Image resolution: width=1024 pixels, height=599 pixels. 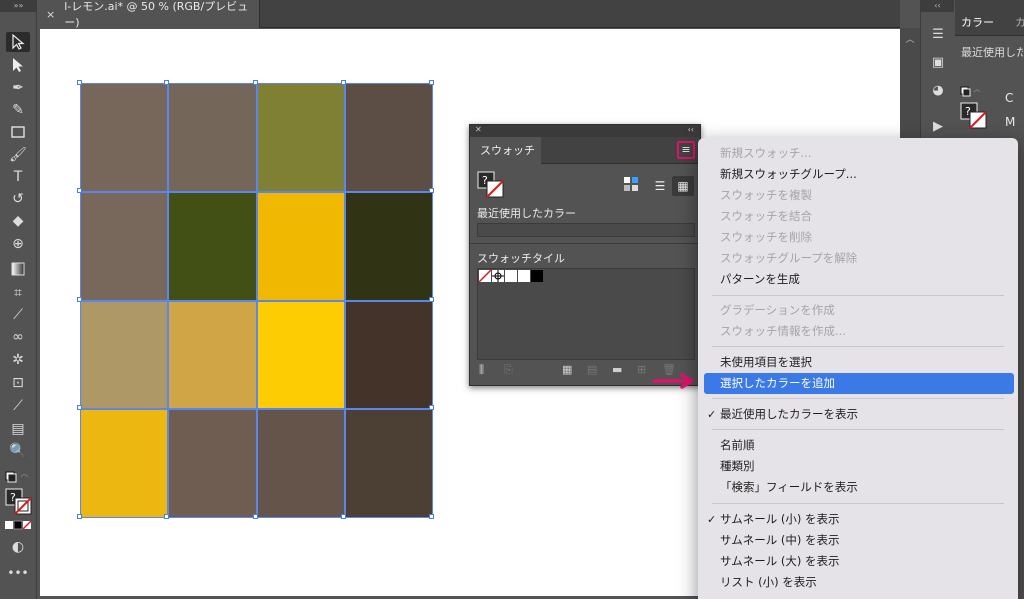 What do you see at coordinates (938, 34) in the screenshot?
I see `properties-panel-icon: ☰` at bounding box center [938, 34].